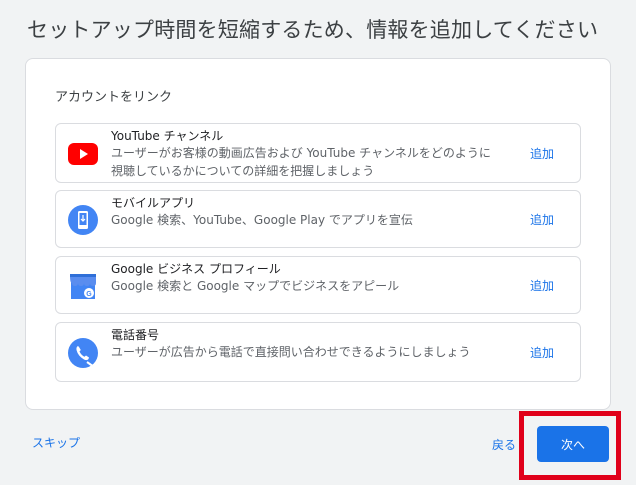 The height and width of the screenshot is (485, 636). Describe the element at coordinates (255, 286) in the screenshot. I see `item-description: Google 検索と Google マップでビジネスをアピール` at that location.